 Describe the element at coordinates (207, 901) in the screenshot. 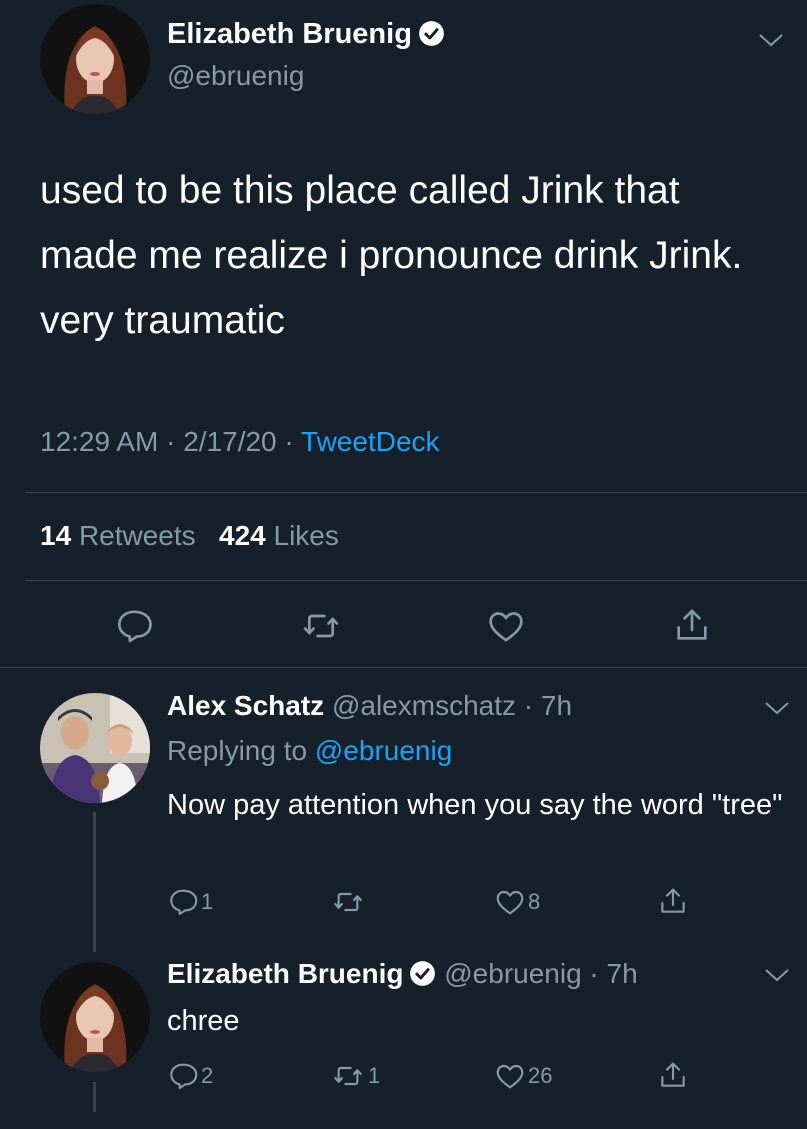

I see `reply-count: 1` at that location.